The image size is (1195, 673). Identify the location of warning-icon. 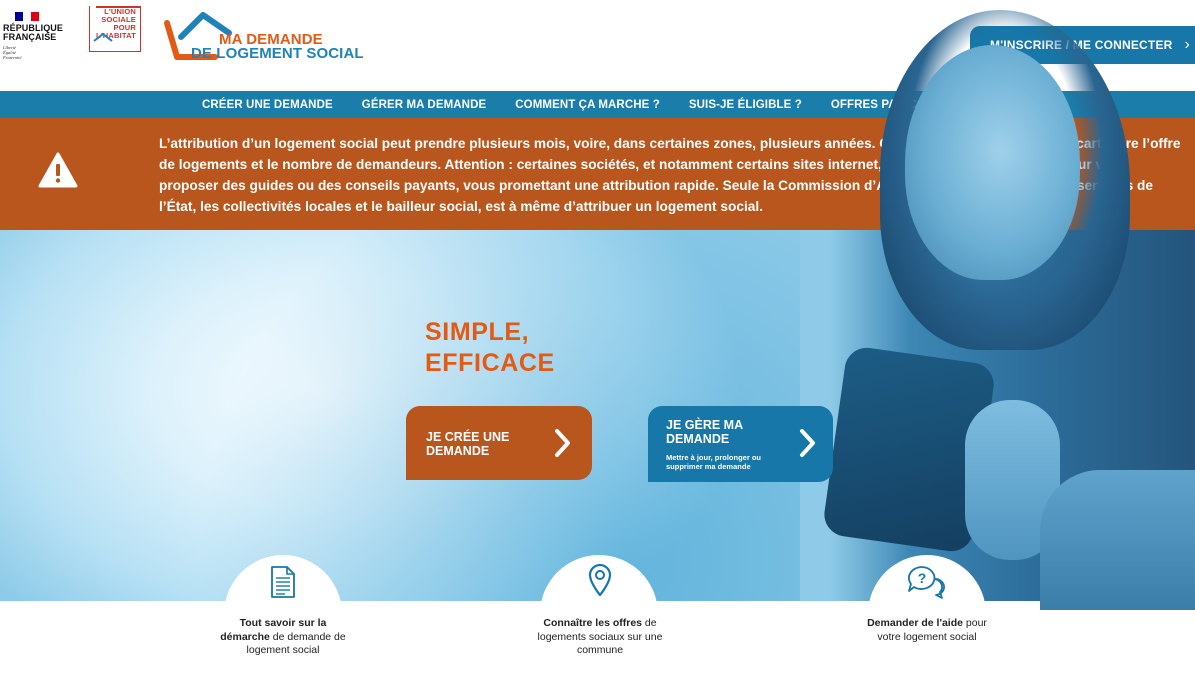
(58, 170).